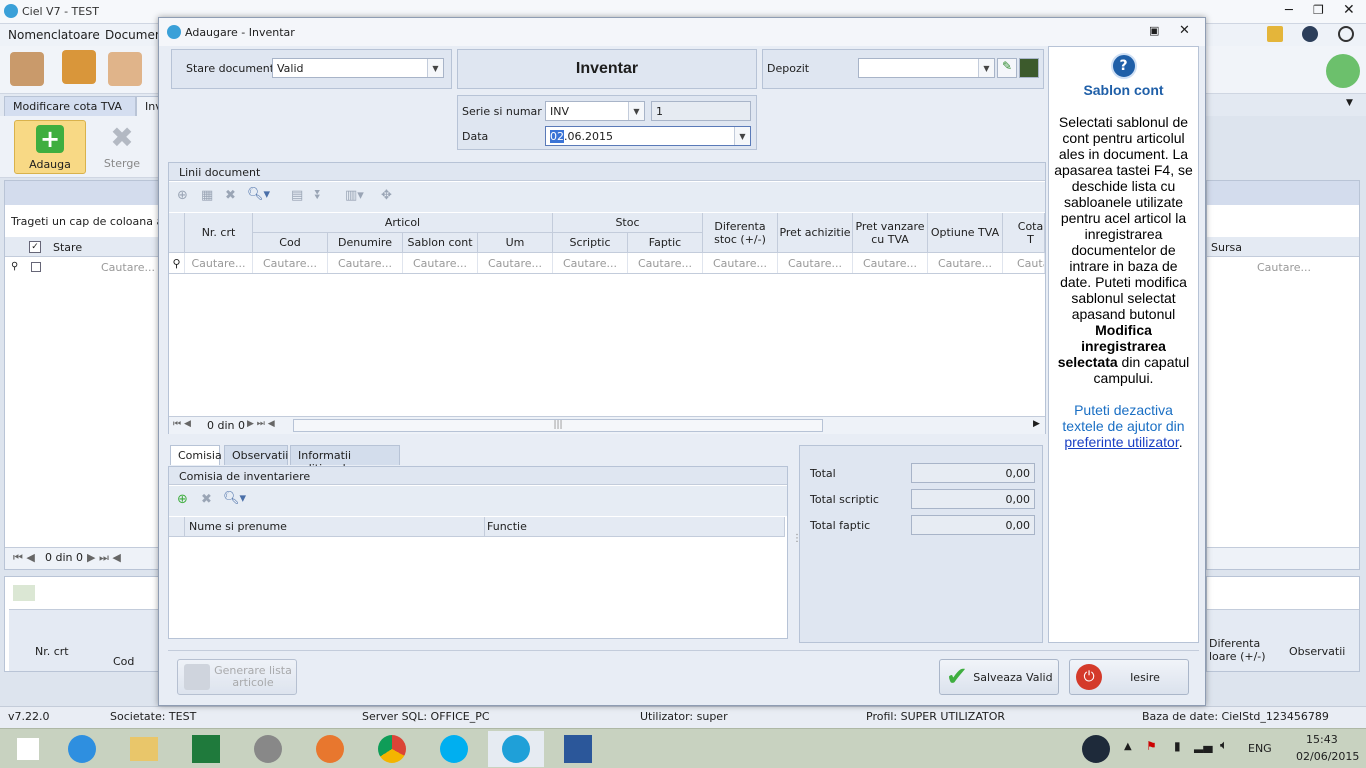  I want to click on signal-icon: ▂▄, so click(1203, 746).